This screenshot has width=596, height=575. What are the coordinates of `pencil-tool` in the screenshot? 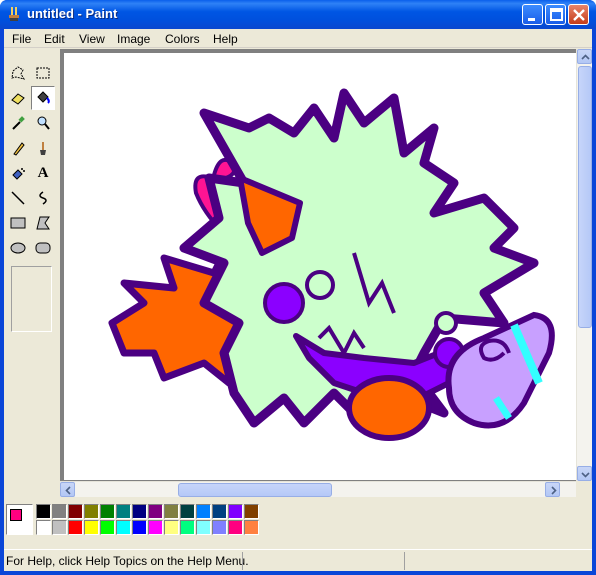 It's located at (18, 148).